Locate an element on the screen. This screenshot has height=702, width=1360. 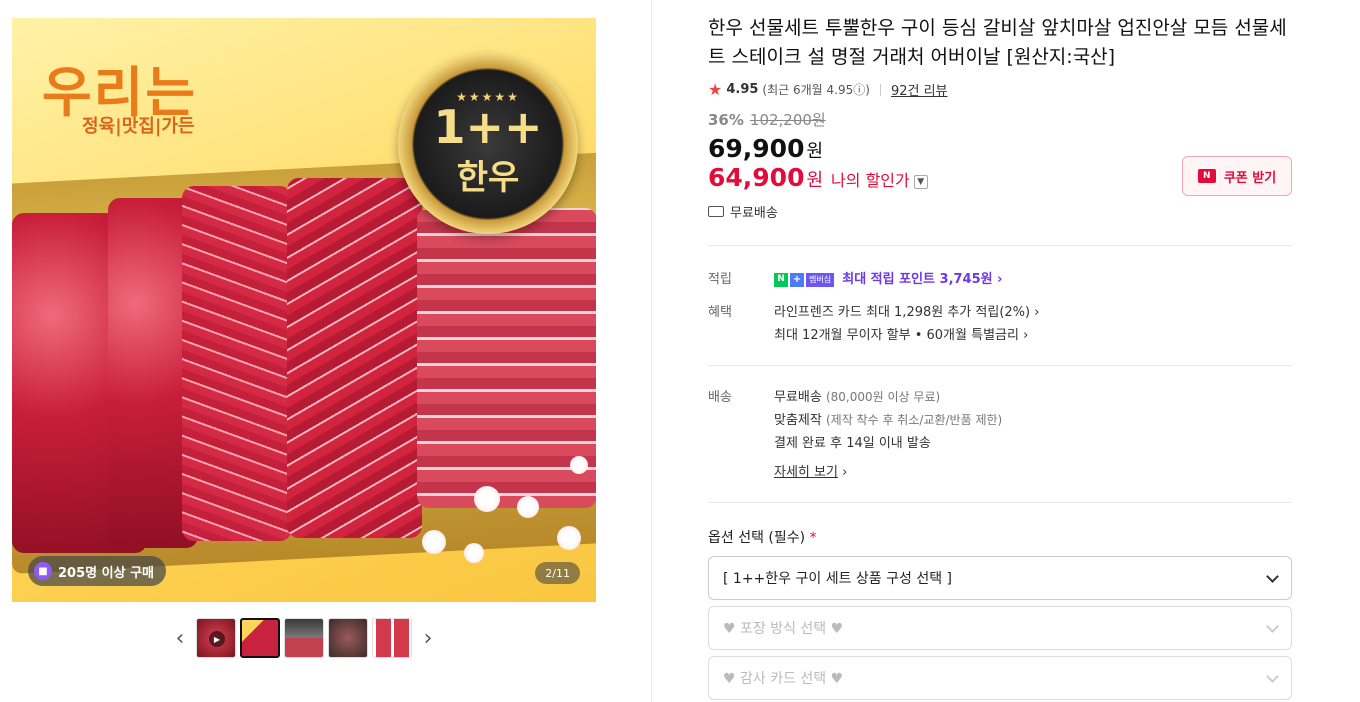
play-icon: ▶ is located at coordinates (217, 639).